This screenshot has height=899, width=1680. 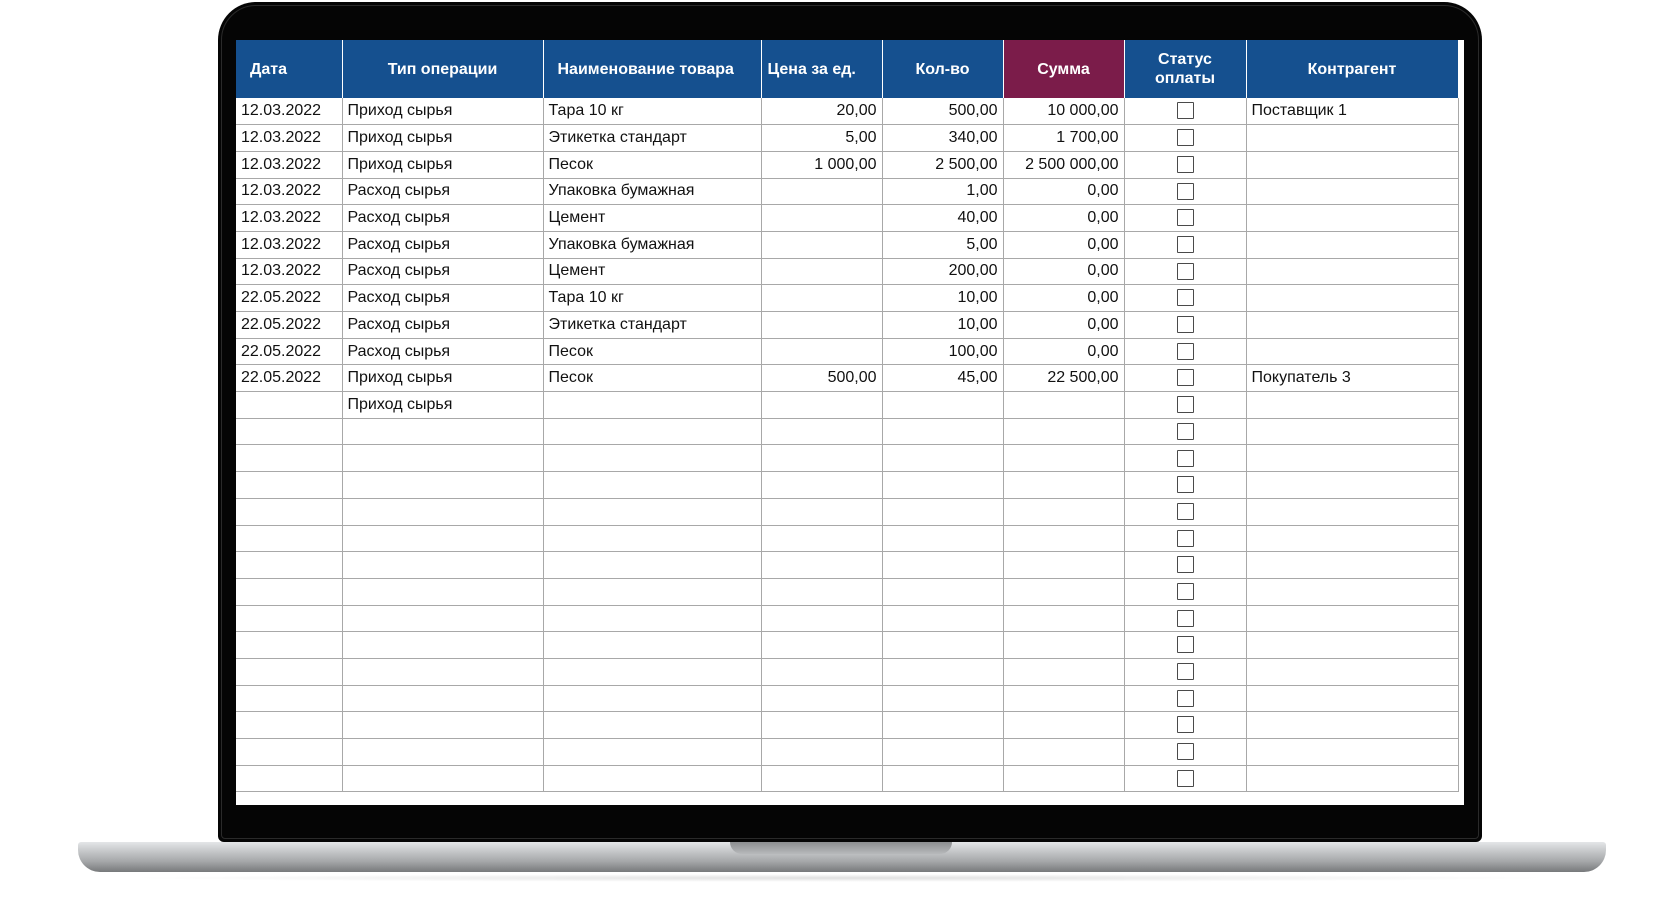 What do you see at coordinates (822, 165) in the screenshot?
I see `unit-price-cell: 1 000,00` at bounding box center [822, 165].